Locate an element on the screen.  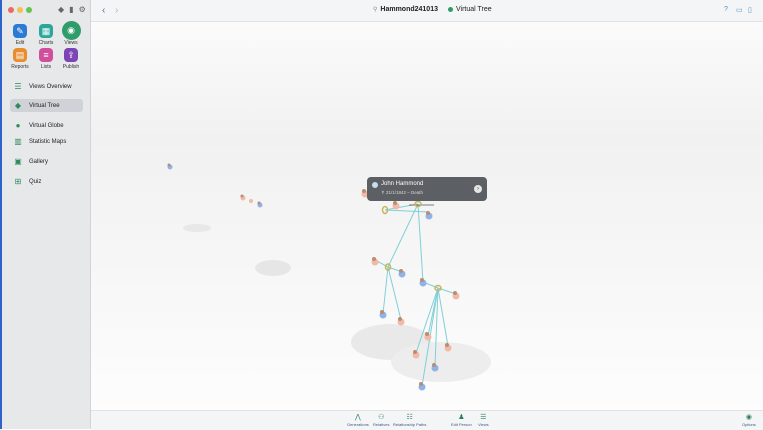
reports-icon: ▤ is located at coordinates (20, 55).